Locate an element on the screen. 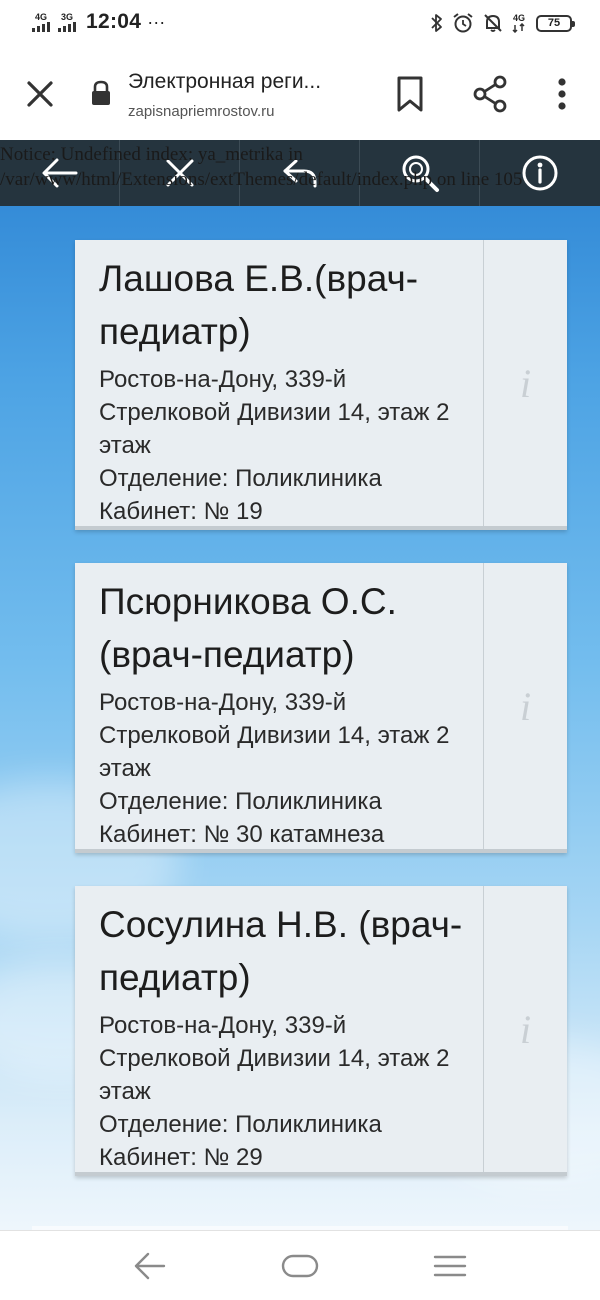 Image resolution: width=600 pixels, height=1300 pixels. nav-back-icon is located at coordinates (150, 1266).